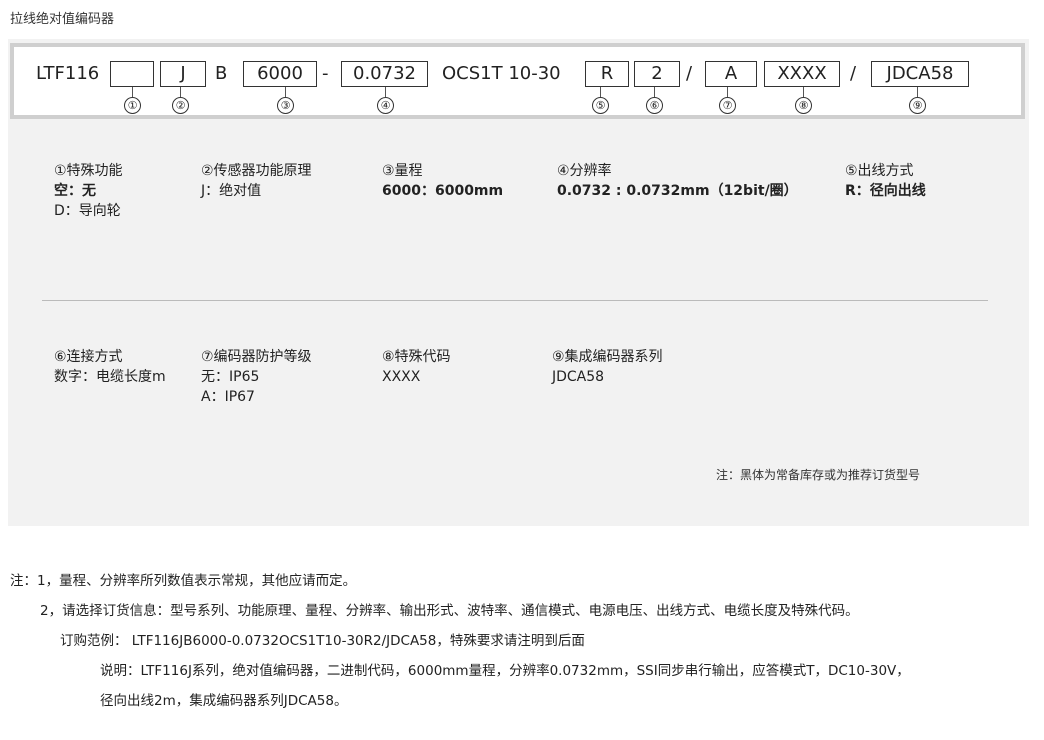 The width and height of the screenshot is (1044, 740). I want to click on callout-number: ⑤, so click(600, 105).